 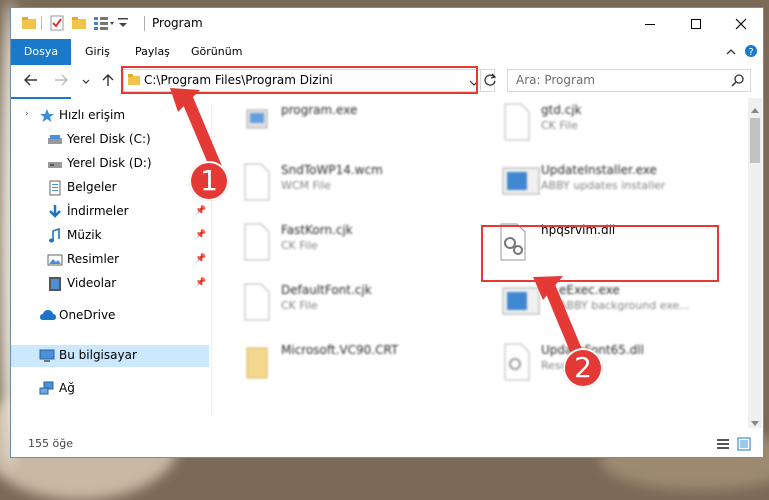 What do you see at coordinates (209, 181) in the screenshot?
I see `step-1-badge: 1` at bounding box center [209, 181].